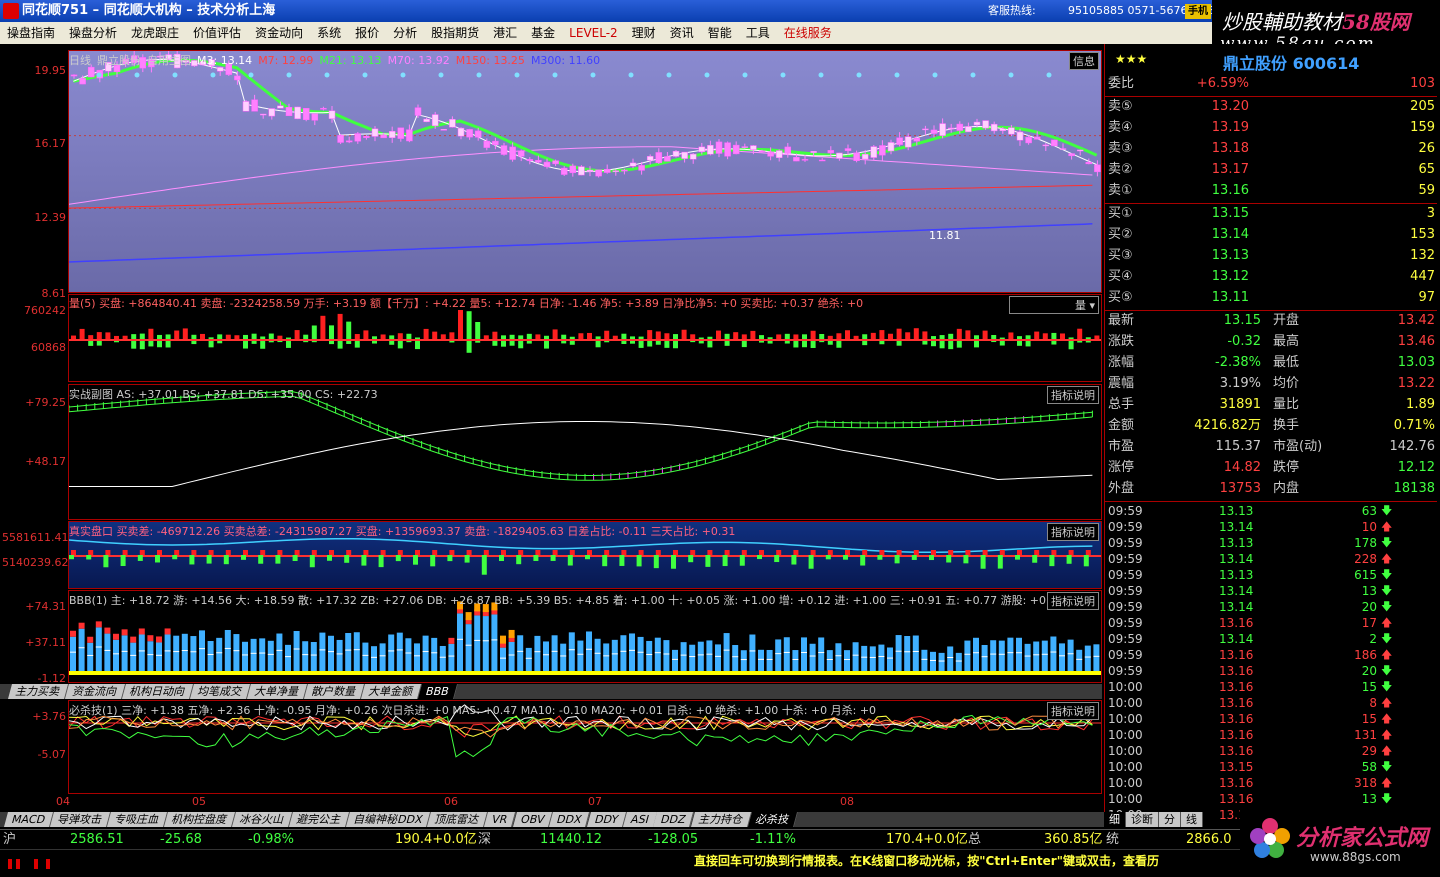 Image resolution: width=1440 pixels, height=877 pixels. Describe the element at coordinates (1142, 819) in the screenshot. I see `right-panel-tab: 诊断` at that location.